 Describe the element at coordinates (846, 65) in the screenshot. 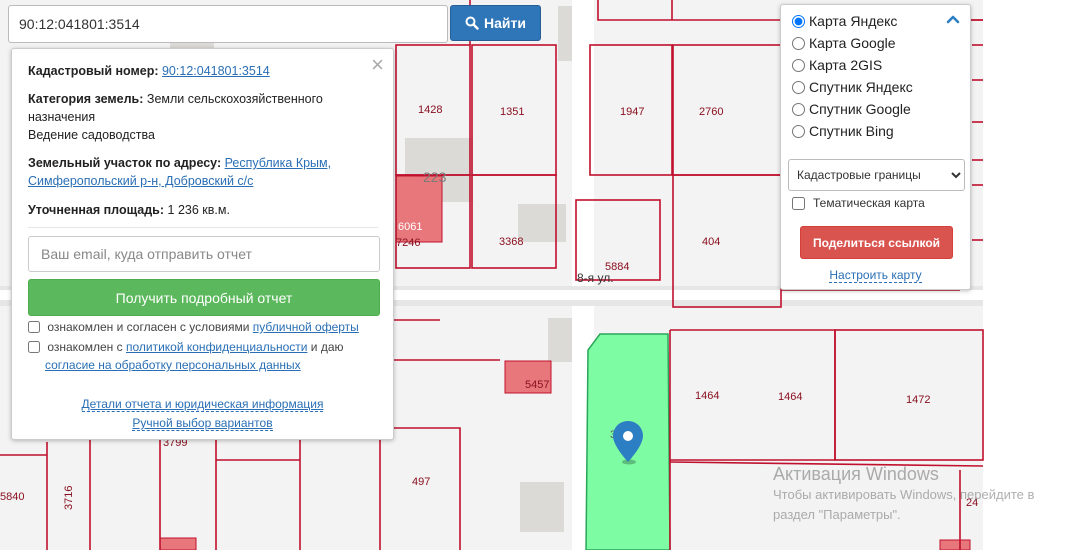

I see `layer-option-label: Карта 2GIS` at that location.